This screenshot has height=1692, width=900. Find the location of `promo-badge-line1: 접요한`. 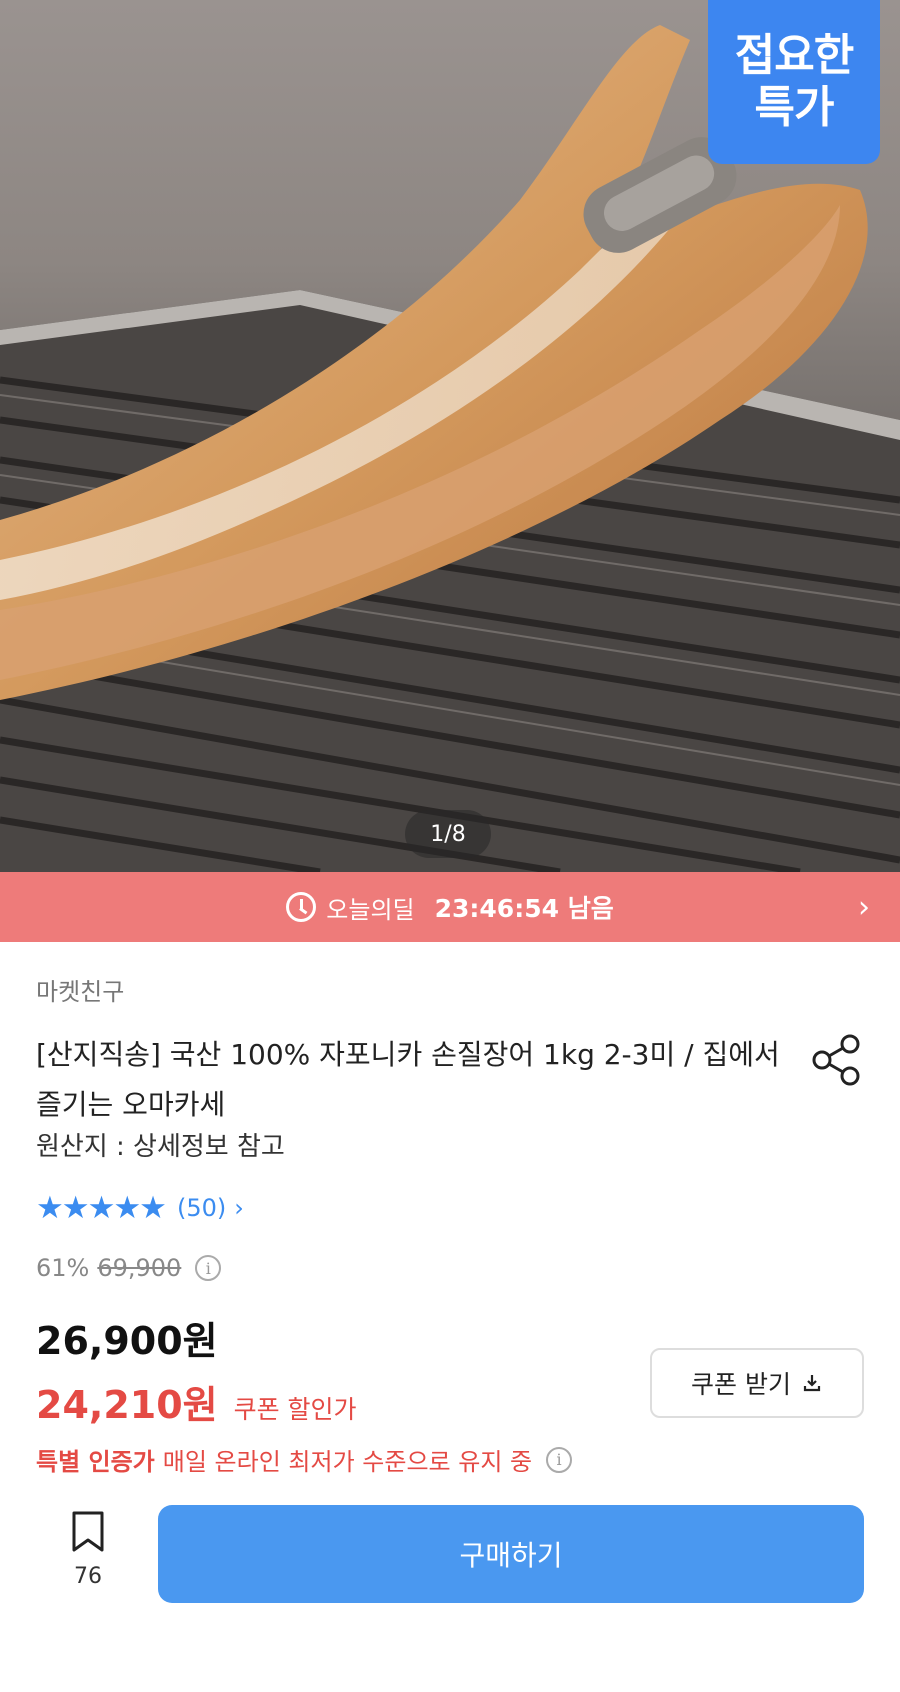

promo-badge-line1: 접요한 is located at coordinates (794, 55).